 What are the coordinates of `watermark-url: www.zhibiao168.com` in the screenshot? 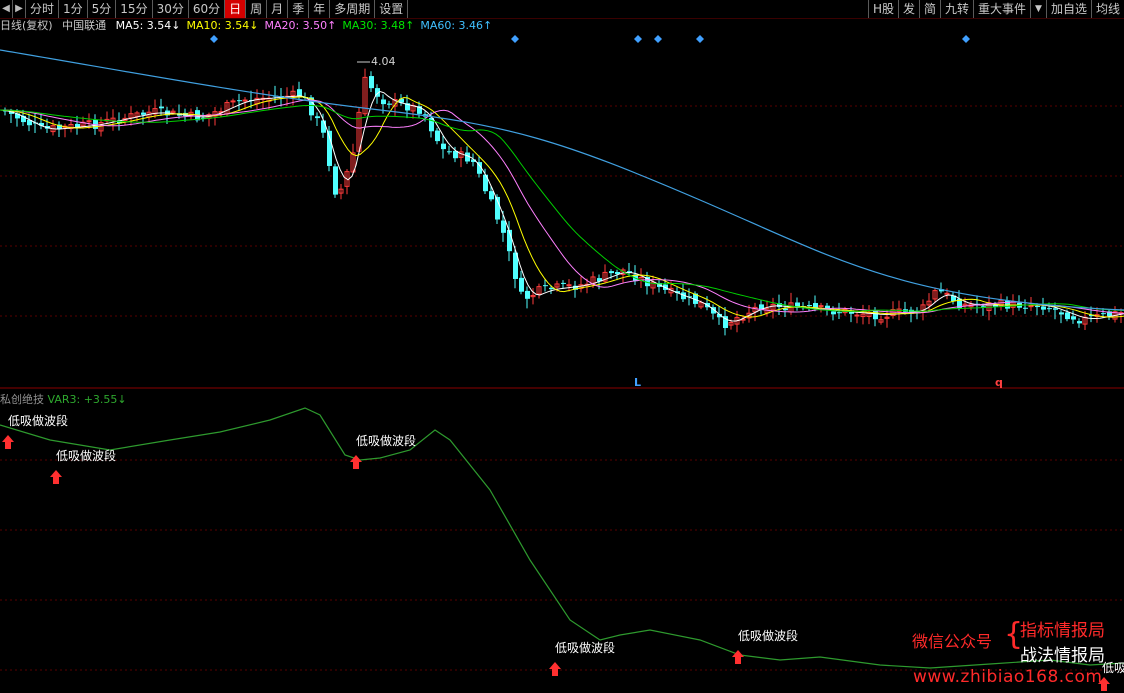 It's located at (1008, 677).